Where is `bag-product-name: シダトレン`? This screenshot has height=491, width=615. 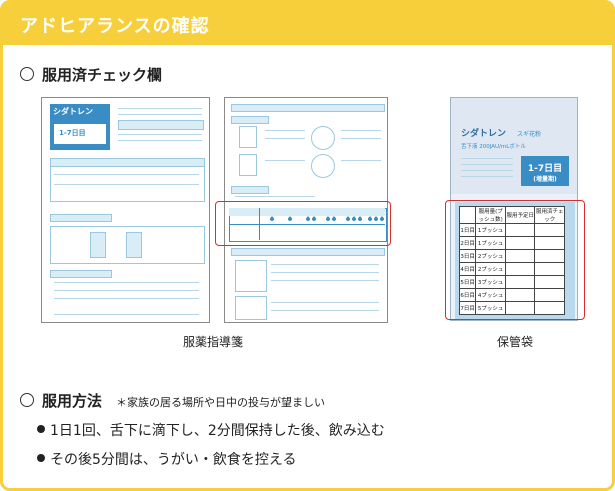
bag-product-name: シダトレン is located at coordinates (484, 134).